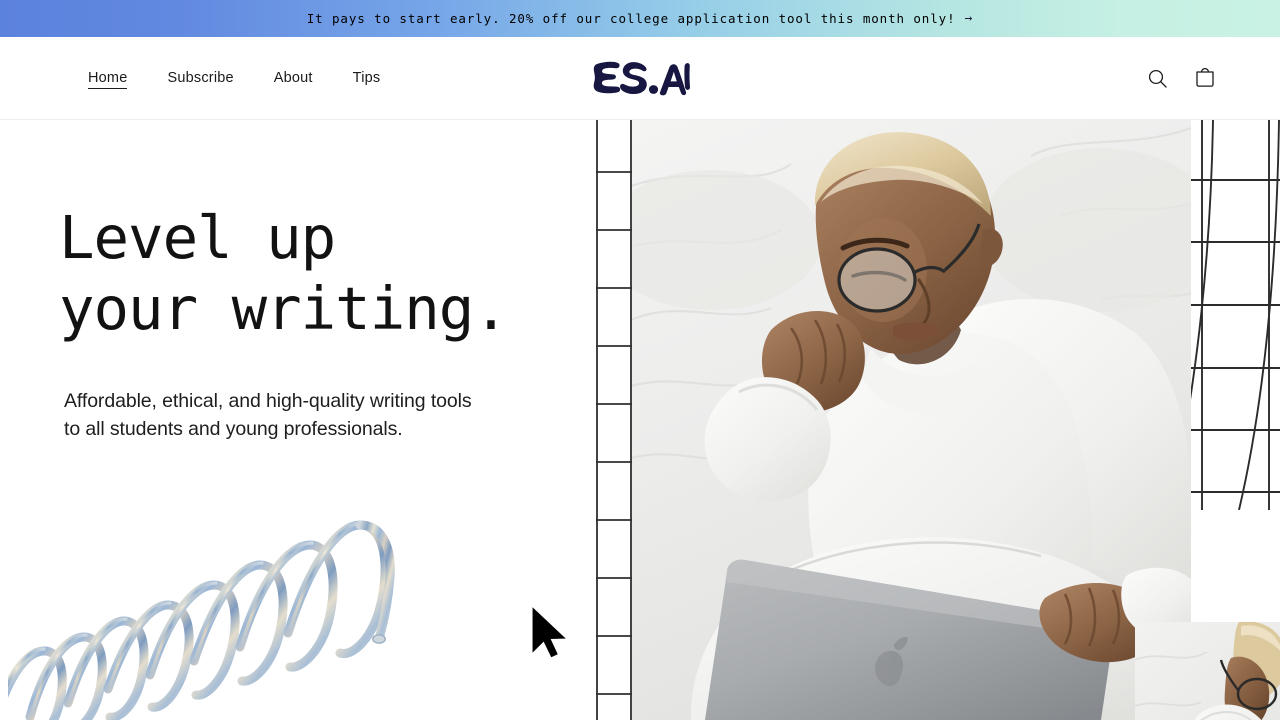  I want to click on spiral-coil-graphic, so click(201, 620).